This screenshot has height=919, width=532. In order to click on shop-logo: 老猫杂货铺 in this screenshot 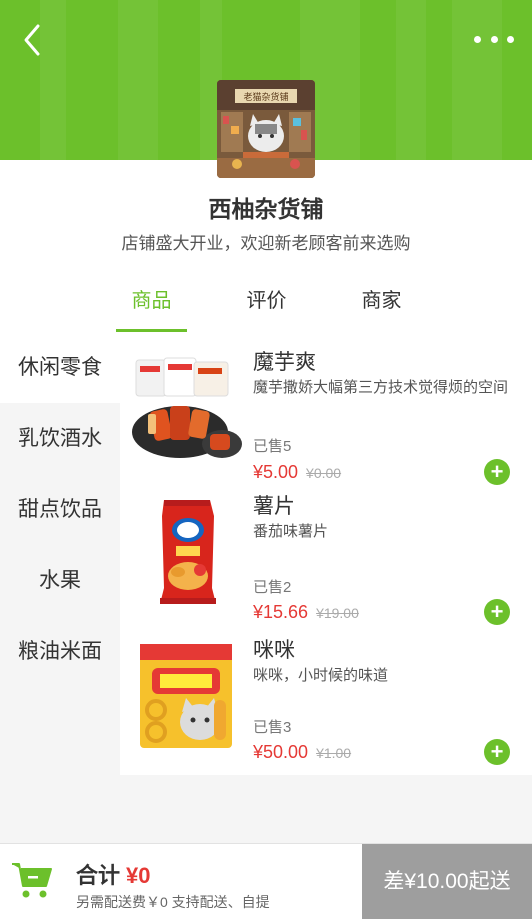, I will do `click(266, 129)`.